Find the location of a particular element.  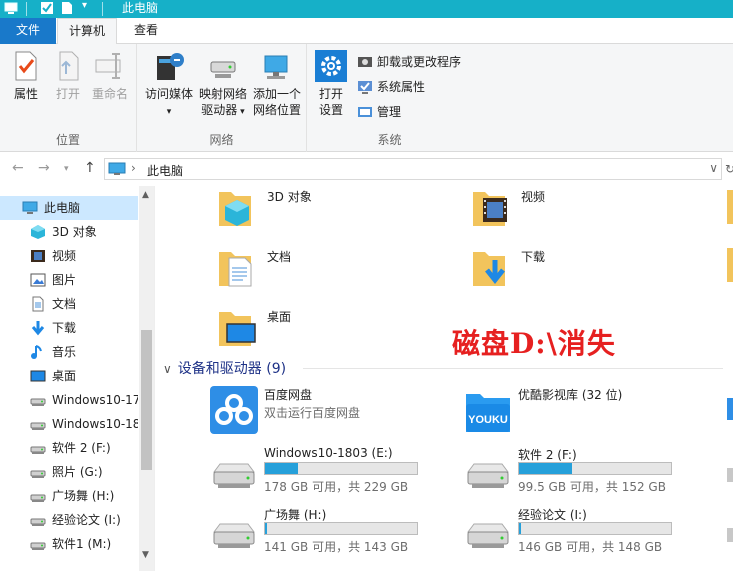

open-label: 打开 is located at coordinates (67, 94).